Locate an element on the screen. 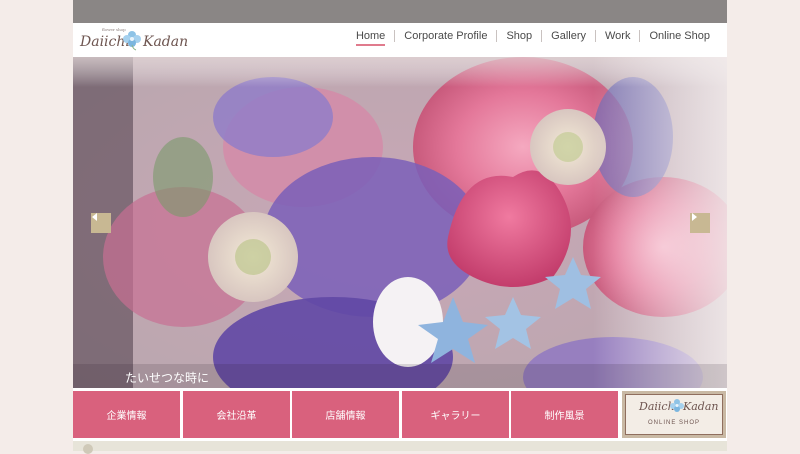 The width and height of the screenshot is (800, 454). button-production: 制作風景 is located at coordinates (564, 414).